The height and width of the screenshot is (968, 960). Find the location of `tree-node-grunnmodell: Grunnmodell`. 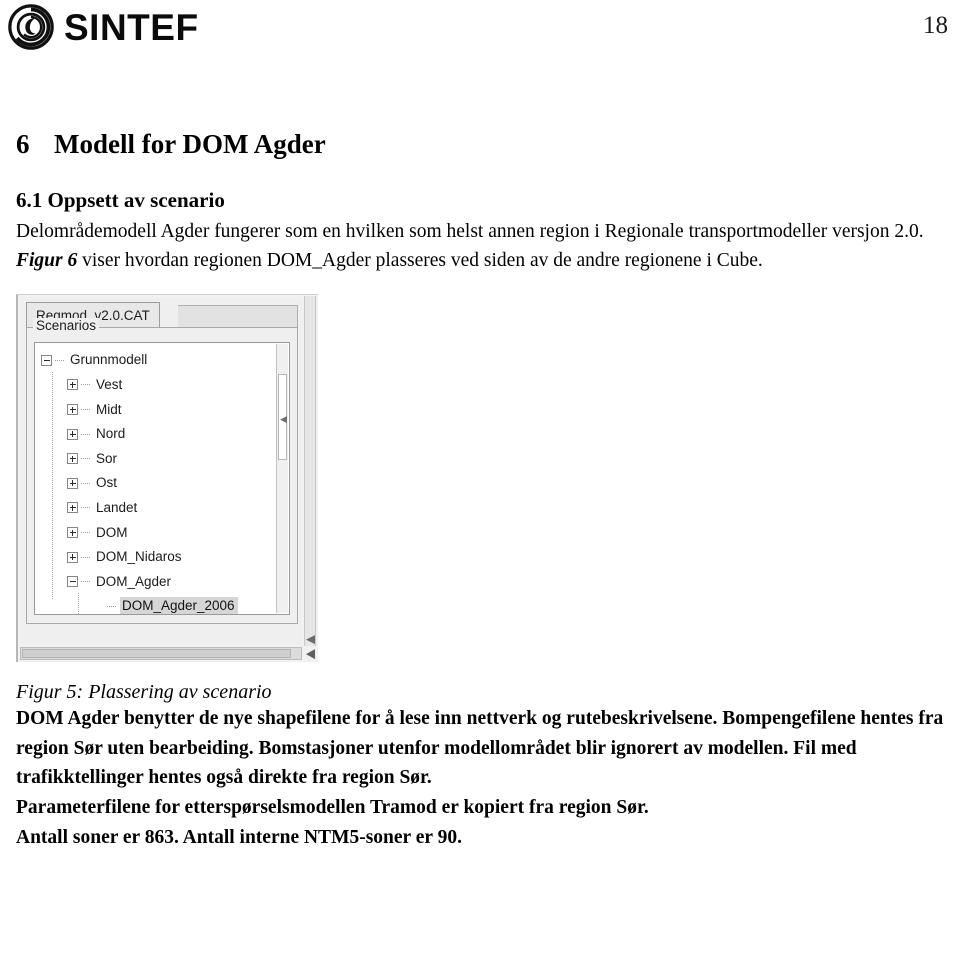

tree-node-grunnmodell: Grunnmodell is located at coordinates (158, 360).